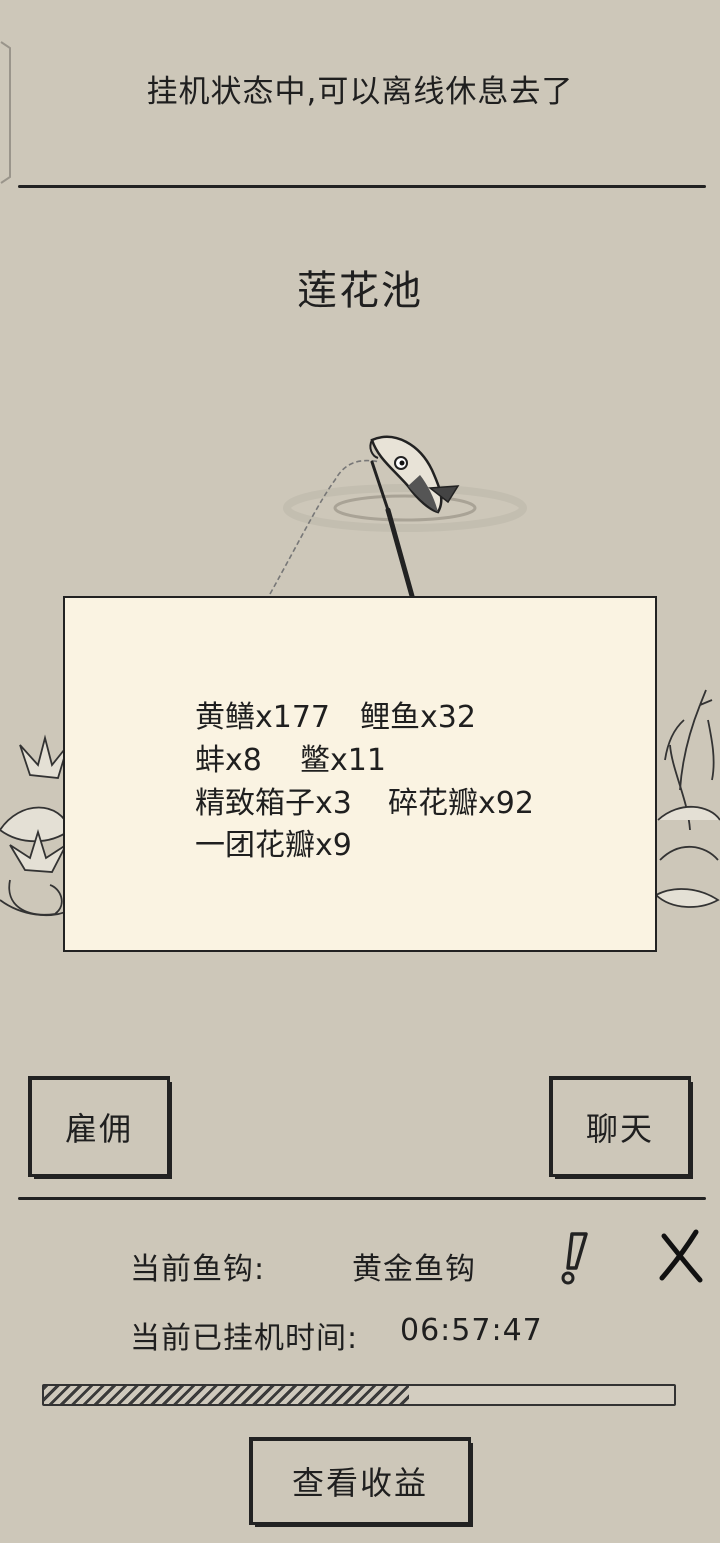 This screenshot has height=1543, width=720. Describe the element at coordinates (244, 1338) in the screenshot. I see `idle-time-label: 当前已挂机时间:` at that location.